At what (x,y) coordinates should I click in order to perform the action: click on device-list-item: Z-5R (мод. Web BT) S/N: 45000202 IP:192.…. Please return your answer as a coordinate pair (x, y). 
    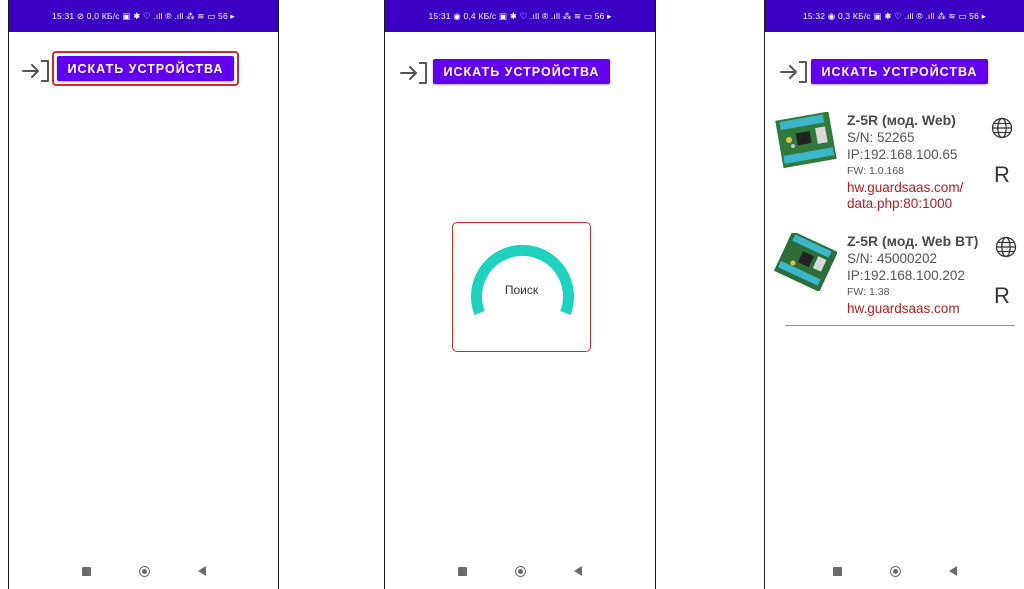
    Looking at the image, I should click on (898, 279).